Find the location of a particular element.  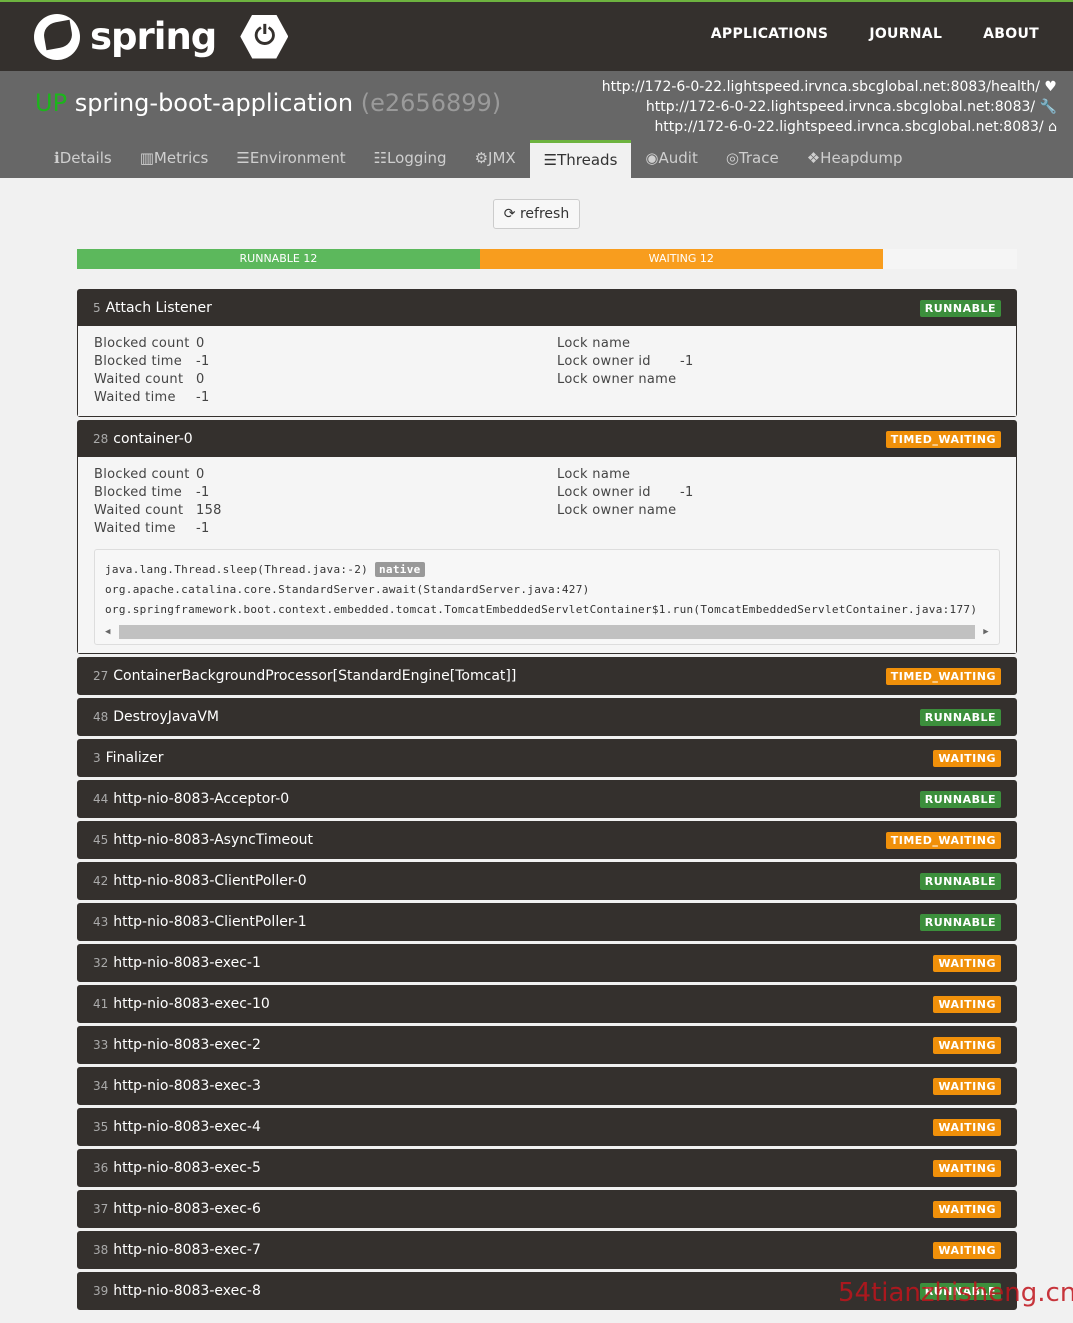

thread-id: 41 is located at coordinates (101, 1004).